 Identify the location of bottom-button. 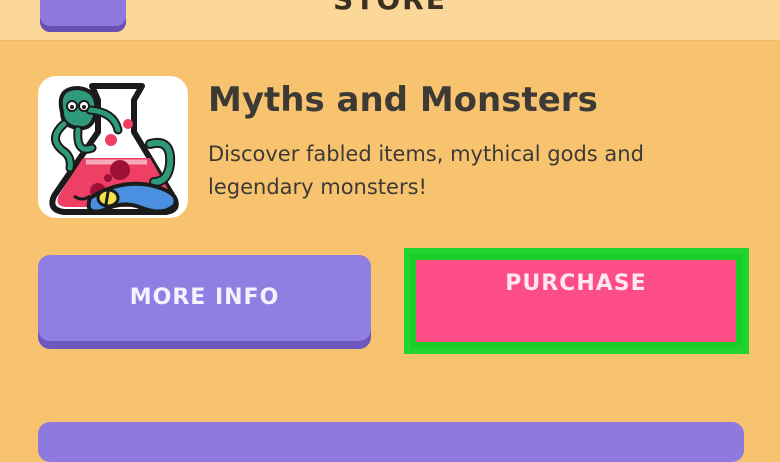
(391, 442).